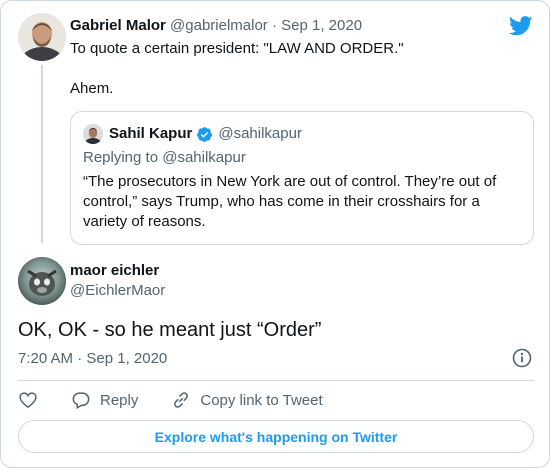 The height and width of the screenshot is (468, 550). I want to click on parent-tweet-text-line2: Ahem., so click(92, 88).